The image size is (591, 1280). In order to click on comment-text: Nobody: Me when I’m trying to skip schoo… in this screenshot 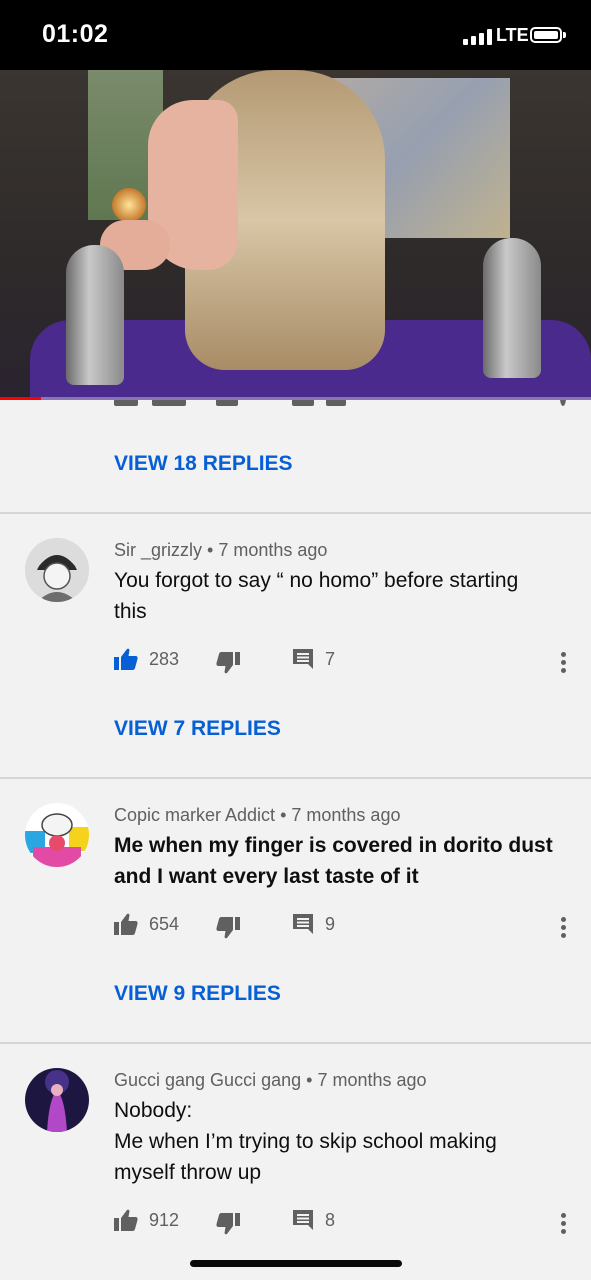, I will do `click(339, 1141)`.